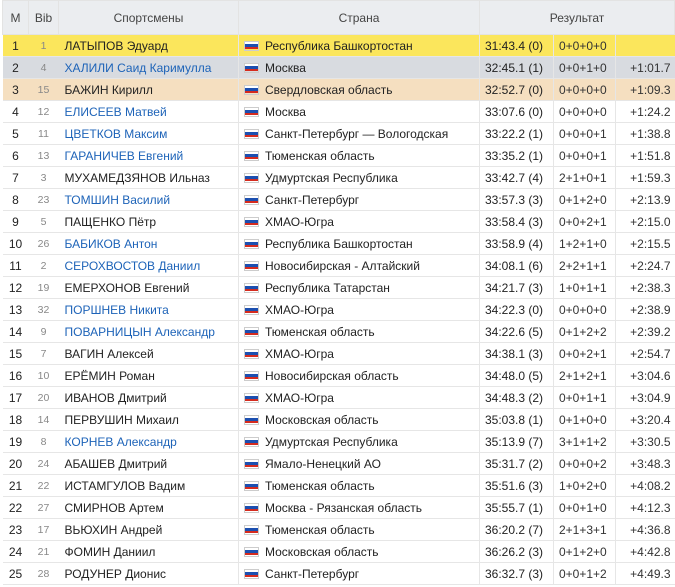  I want to click on result-time-cell: 34:08.1 (6), so click(516, 265).